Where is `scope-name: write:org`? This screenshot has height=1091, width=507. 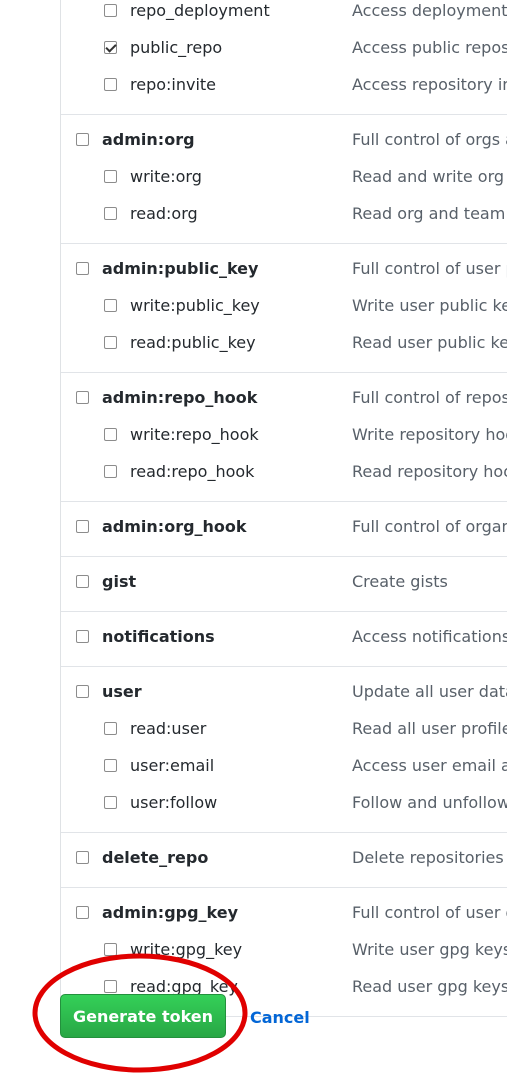 scope-name: write:org is located at coordinates (166, 176).